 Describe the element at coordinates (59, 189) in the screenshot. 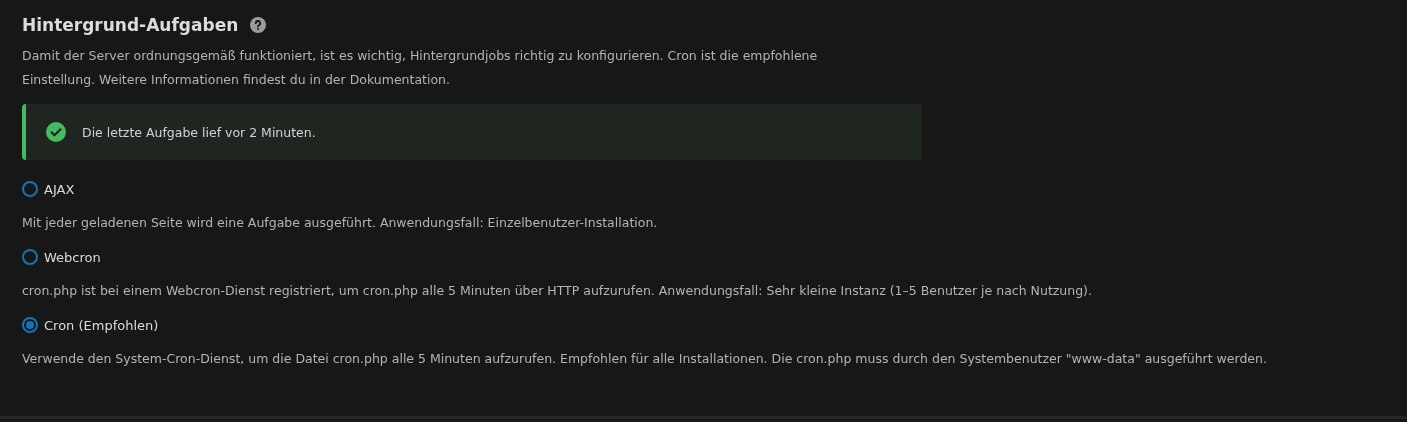

I see `radio-label: AJAX` at that location.